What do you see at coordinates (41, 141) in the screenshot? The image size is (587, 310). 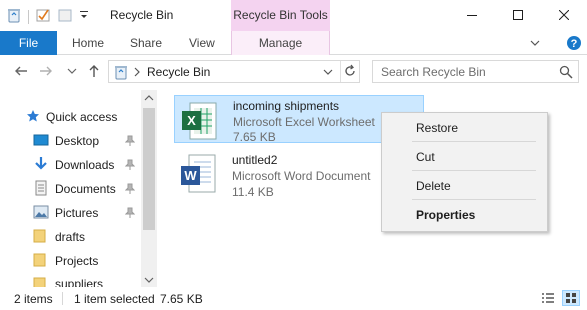 I see `desktop-icon` at bounding box center [41, 141].